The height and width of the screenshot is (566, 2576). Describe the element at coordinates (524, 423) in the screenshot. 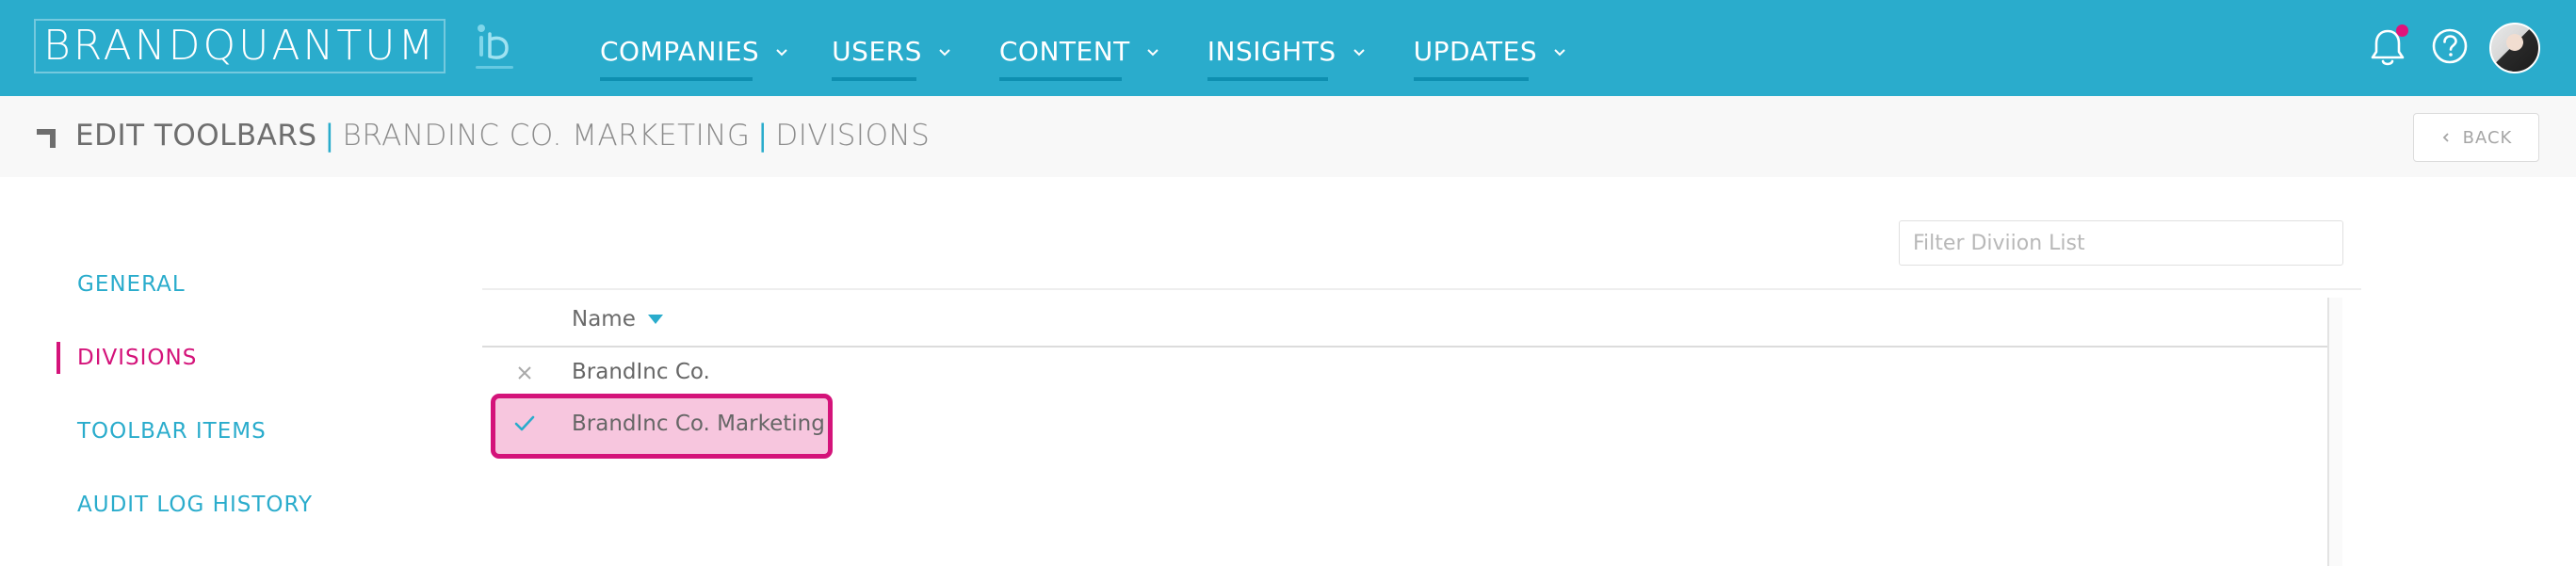

I see `check-icon` at that location.